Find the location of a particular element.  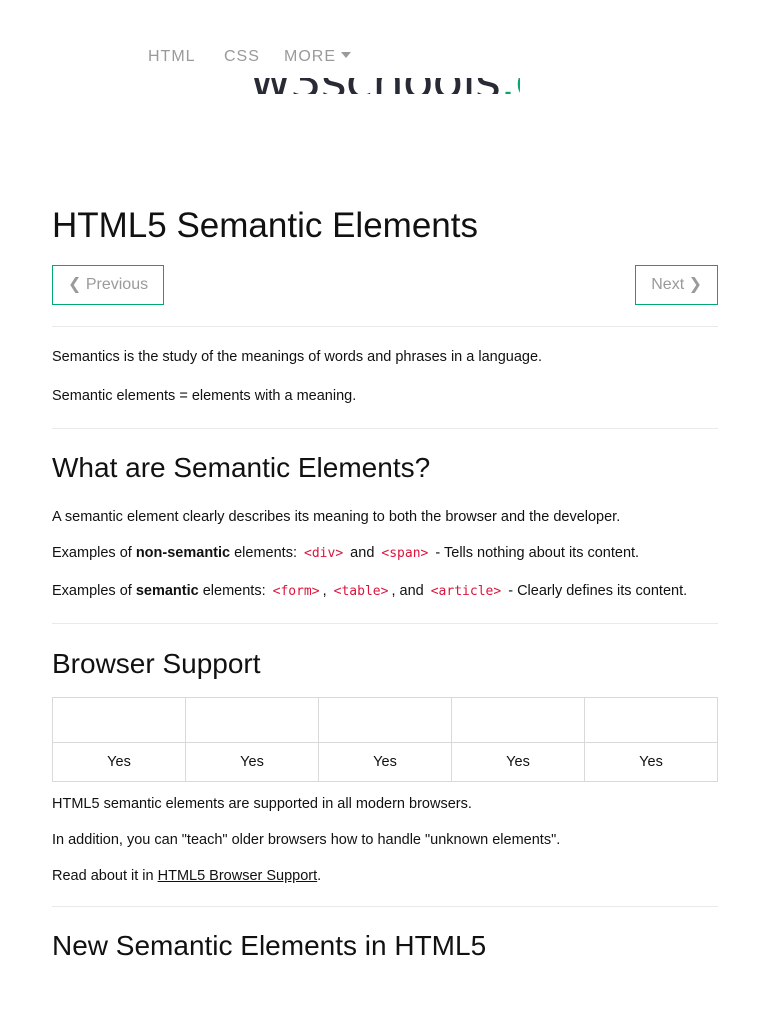

text: , and is located at coordinates (409, 591).